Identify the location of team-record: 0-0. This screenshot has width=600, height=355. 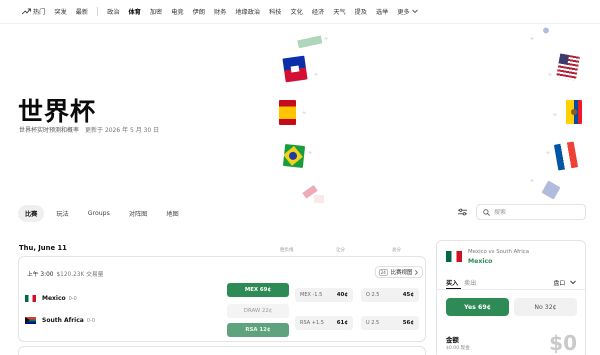
(90, 320).